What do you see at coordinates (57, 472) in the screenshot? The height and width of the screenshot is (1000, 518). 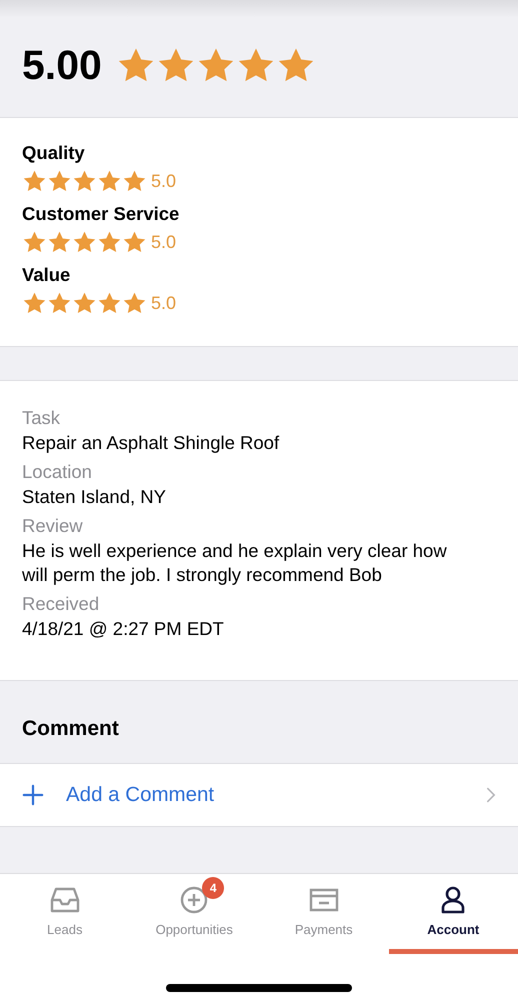 I see `detail-label: Location` at bounding box center [57, 472].